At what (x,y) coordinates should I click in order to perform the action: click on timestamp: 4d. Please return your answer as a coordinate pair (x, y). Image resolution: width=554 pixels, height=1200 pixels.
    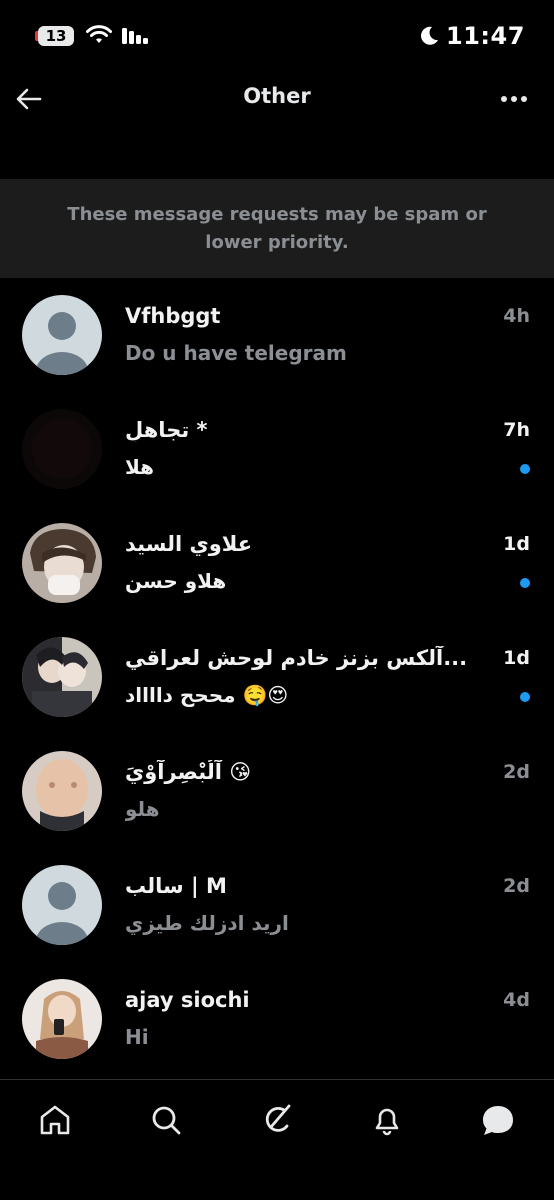
    Looking at the image, I should click on (516, 1000).